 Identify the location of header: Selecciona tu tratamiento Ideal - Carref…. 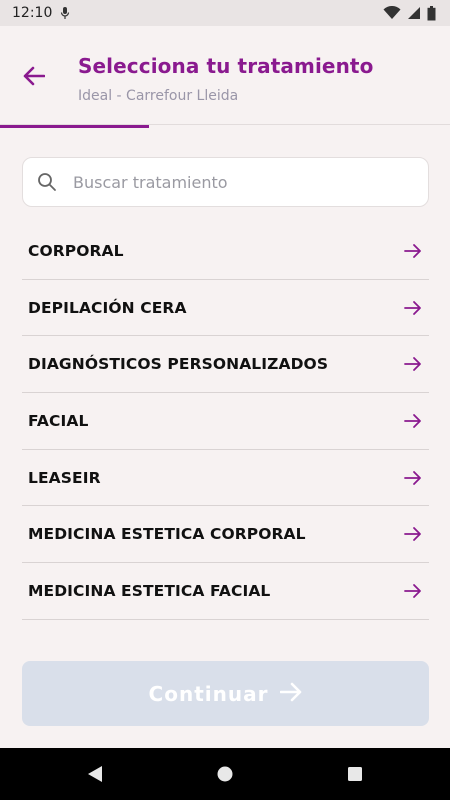
(225, 76).